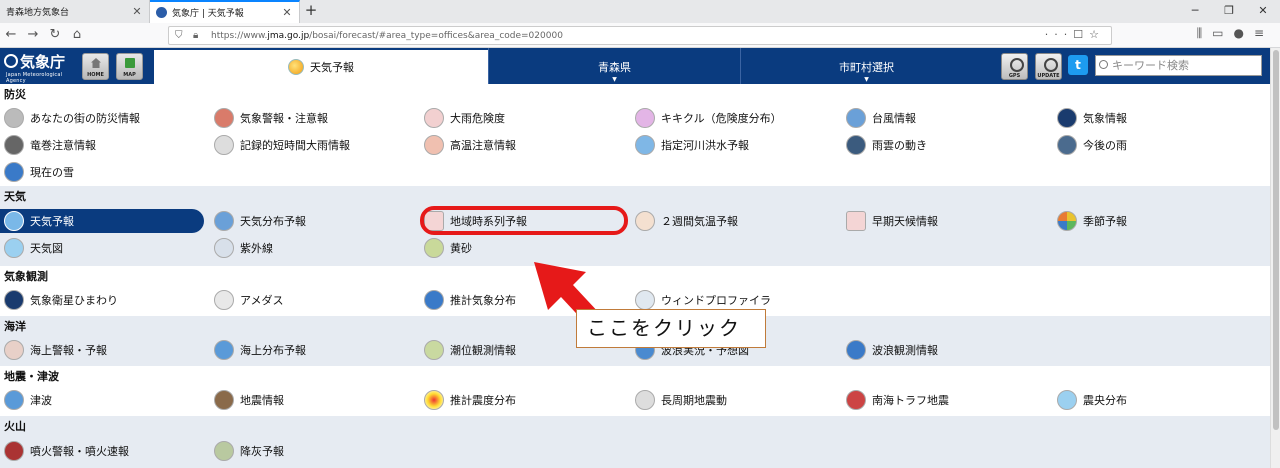  What do you see at coordinates (567, 294) in the screenshot?
I see `red-arrow-icon` at bounding box center [567, 294].